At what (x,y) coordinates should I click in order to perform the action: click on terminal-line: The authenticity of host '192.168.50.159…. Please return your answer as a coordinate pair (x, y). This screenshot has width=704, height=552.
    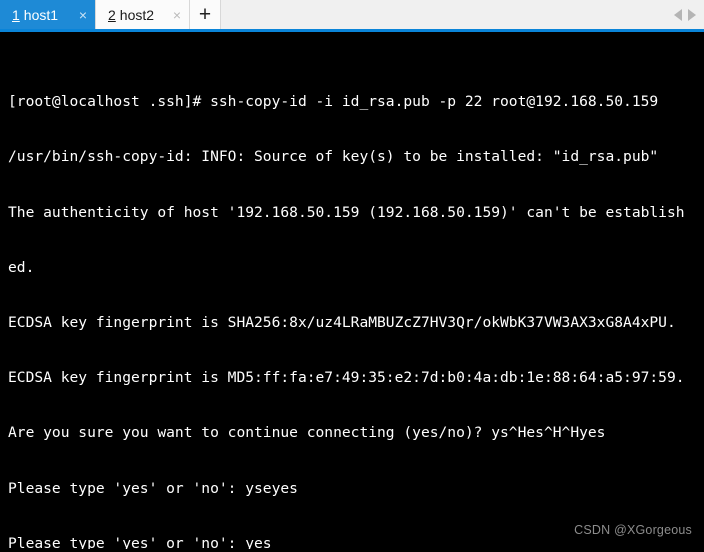
    Looking at the image, I should click on (346, 212).